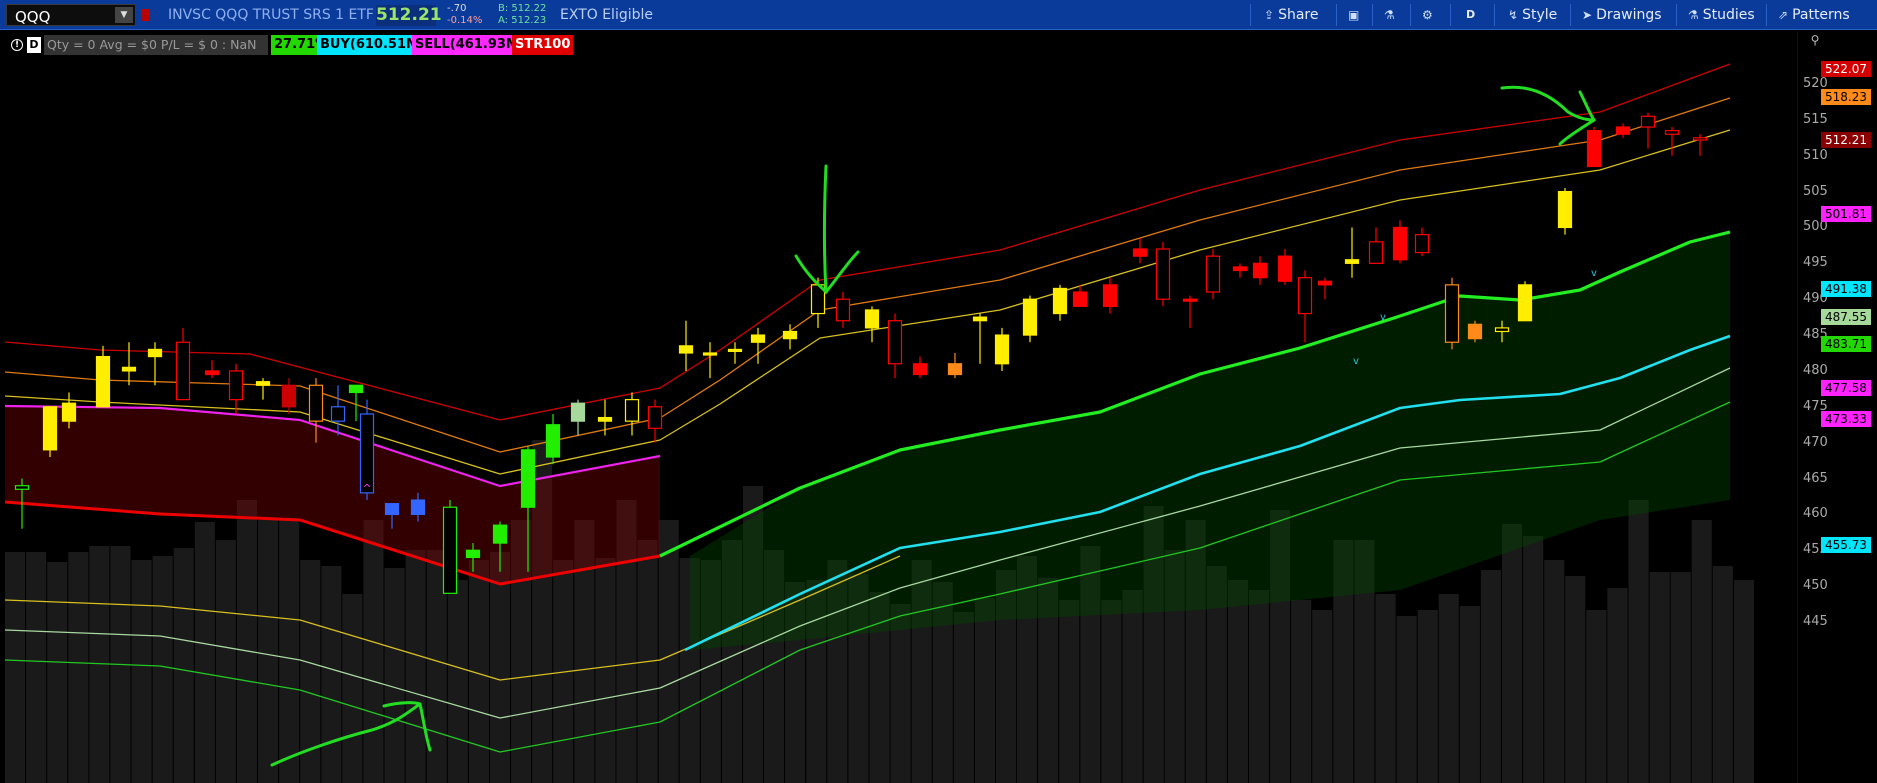  What do you see at coordinates (1291, 15) in the screenshot?
I see `share-button: ⇪ Share` at bounding box center [1291, 15].